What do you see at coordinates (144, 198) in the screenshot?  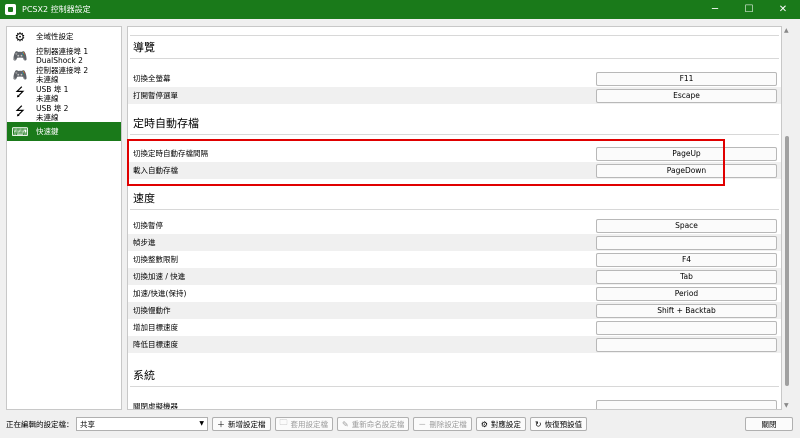 I see `section-title-speed: 速度` at bounding box center [144, 198].